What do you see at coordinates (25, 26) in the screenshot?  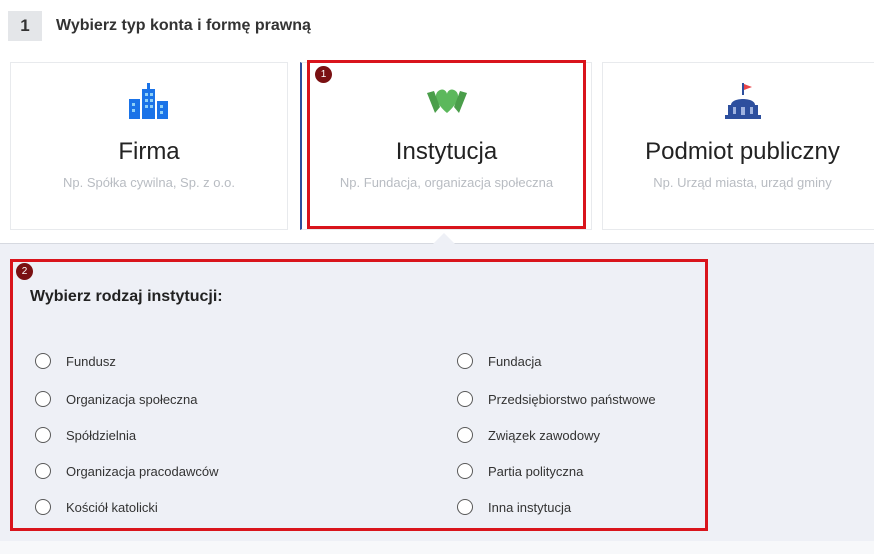 I see `step-number: 1` at bounding box center [25, 26].